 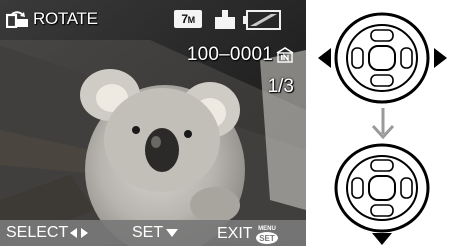 I want to click on in-folder-icon, so click(x=285, y=55).